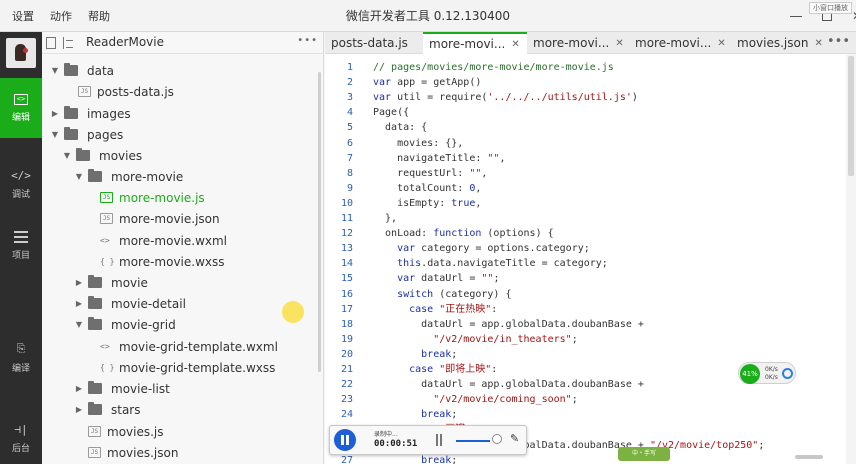 This screenshot has height=464, width=856. What do you see at coordinates (809, 457) in the screenshot?
I see `horizontal-scrollbar` at bounding box center [809, 457].